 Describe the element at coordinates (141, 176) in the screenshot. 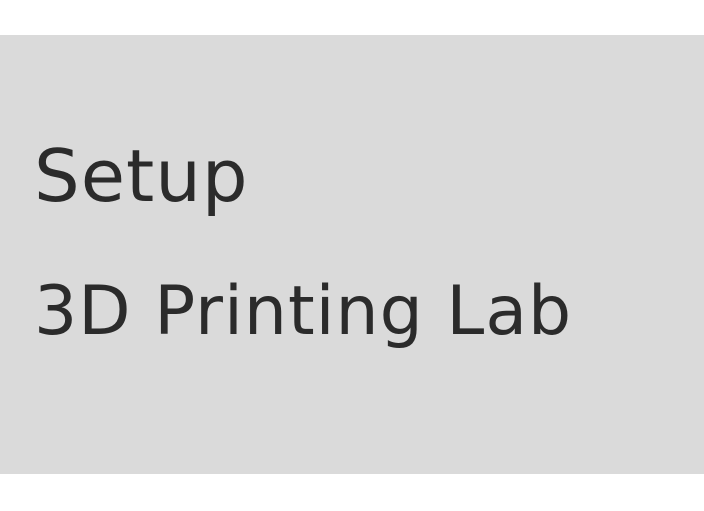

I see `banner-title-line-1: Setup` at that location.